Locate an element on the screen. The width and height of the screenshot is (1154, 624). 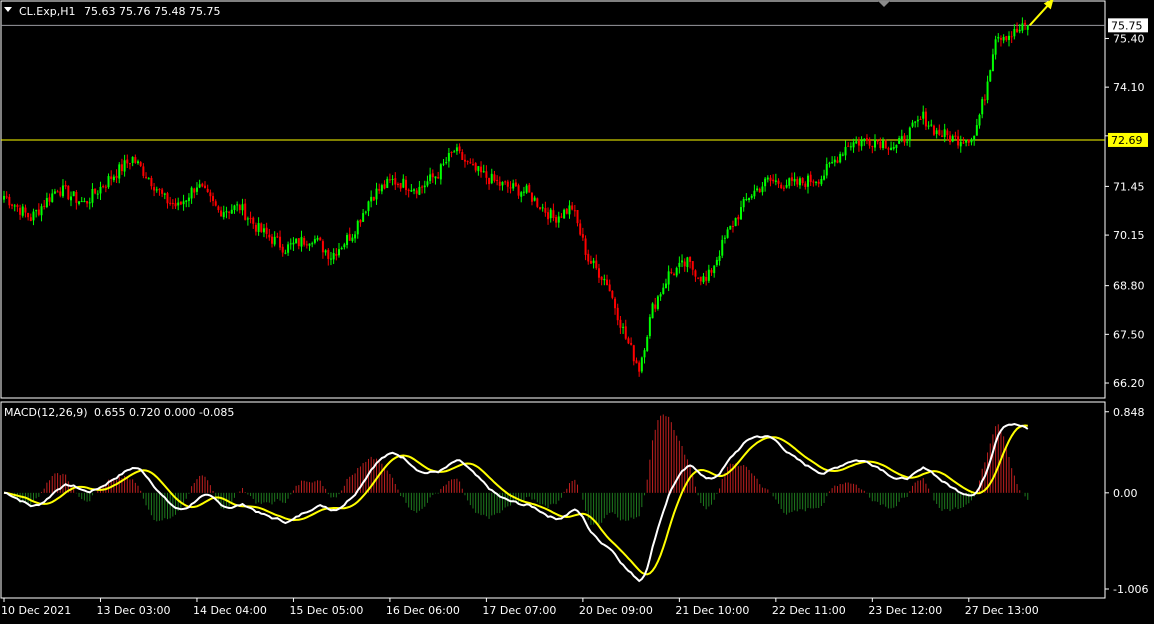
current-price-label: 75.75 is located at coordinates (1127, 25).